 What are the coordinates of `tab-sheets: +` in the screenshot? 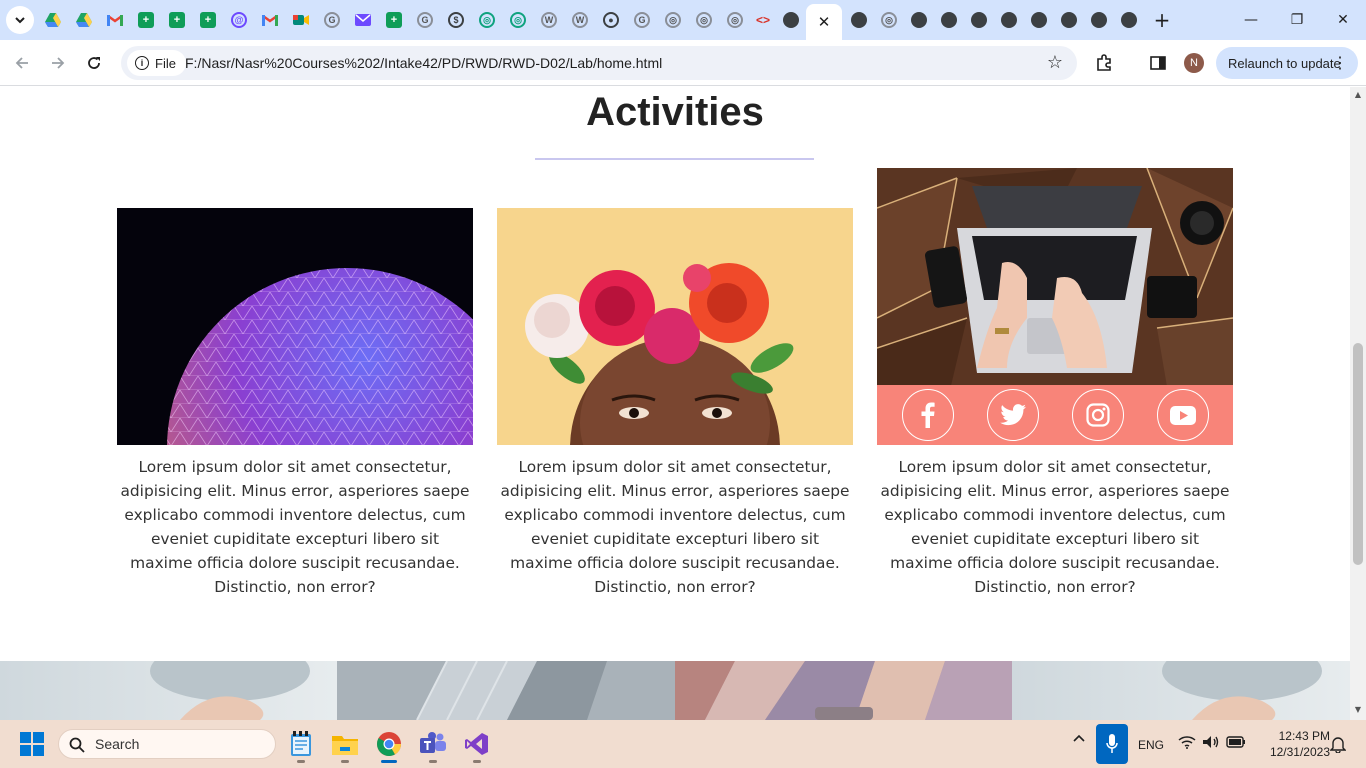 It's located at (146, 20).